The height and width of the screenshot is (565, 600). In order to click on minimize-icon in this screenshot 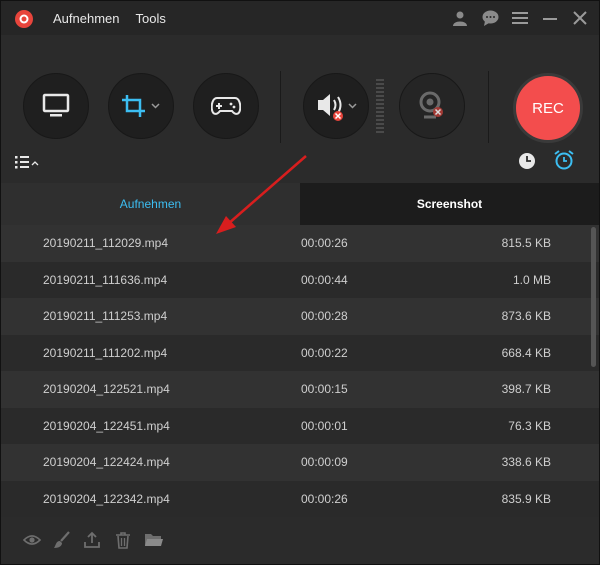, I will do `click(550, 18)`.